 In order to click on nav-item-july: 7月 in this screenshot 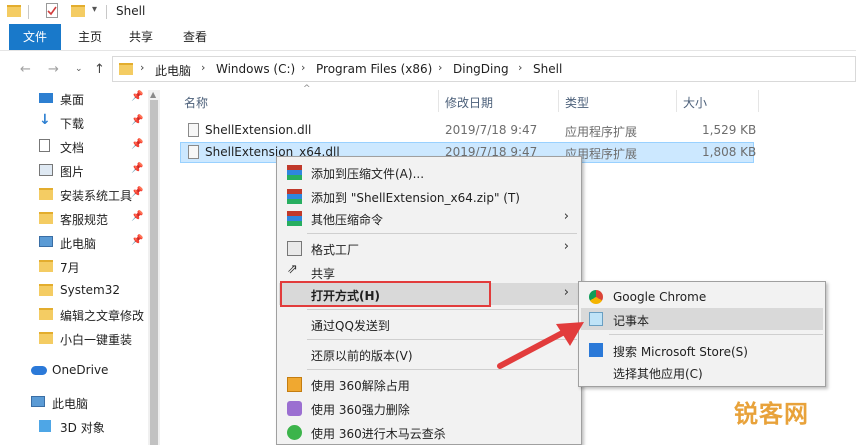, I will do `click(73, 267)`.